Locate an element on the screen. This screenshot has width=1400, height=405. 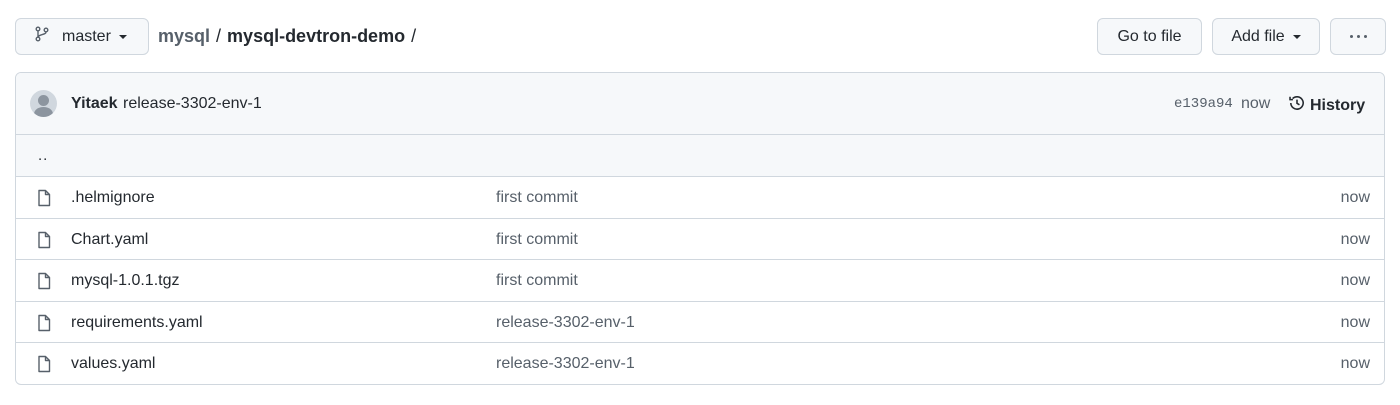
table-row: requirements.yaml release-3302-env-1 now is located at coordinates (700, 323).